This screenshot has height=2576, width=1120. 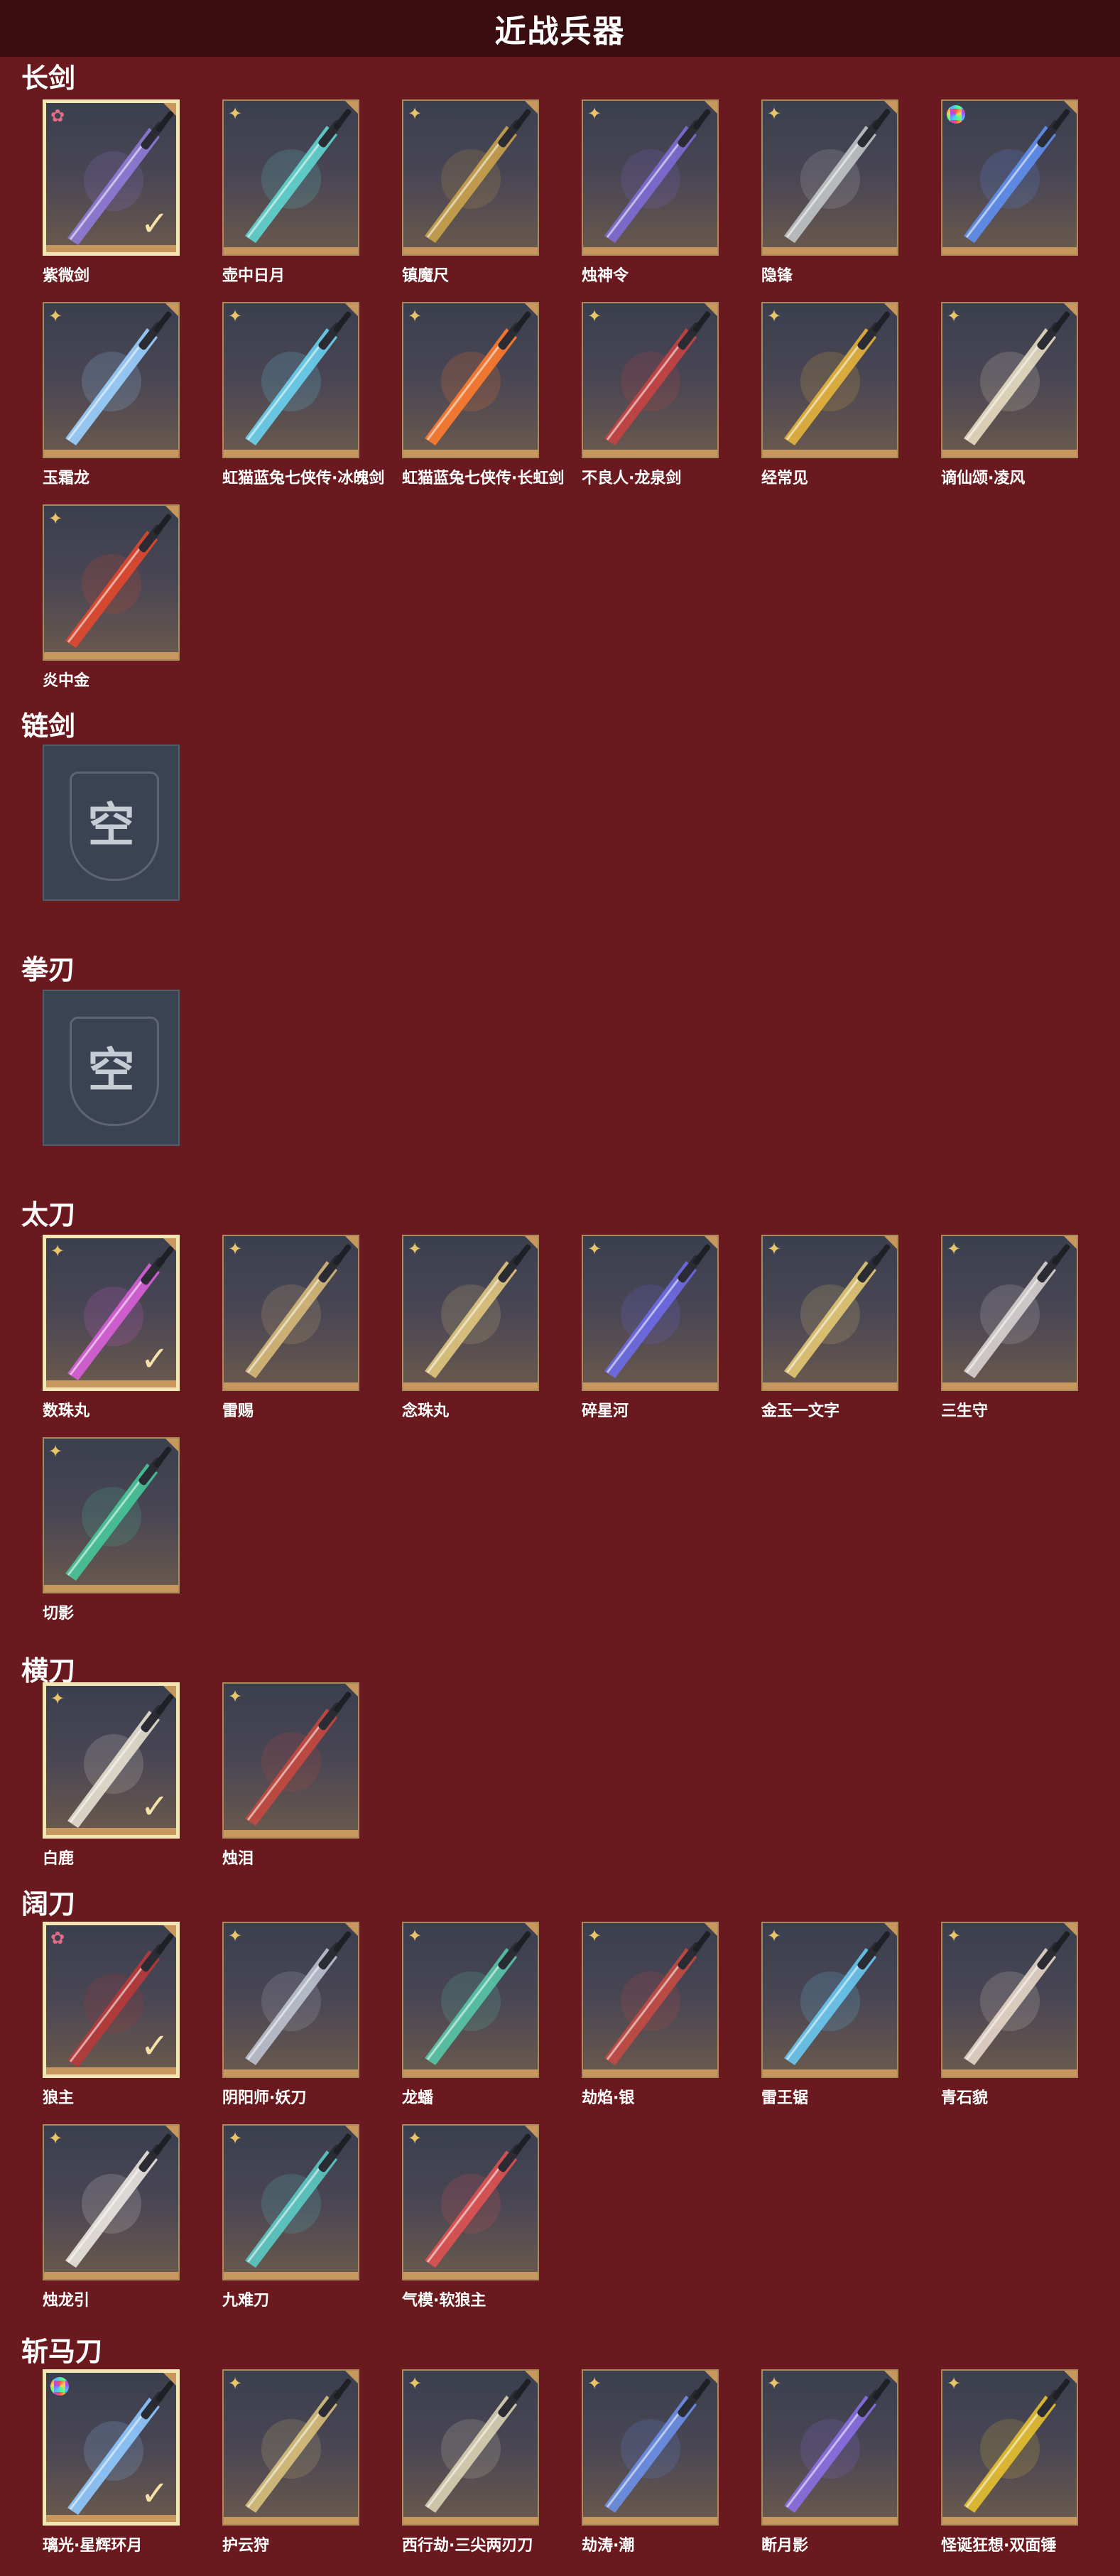 I want to click on weapon-tile: ✦ 虹猫蓝兔七侠传·冰魄剑, so click(x=303, y=394).